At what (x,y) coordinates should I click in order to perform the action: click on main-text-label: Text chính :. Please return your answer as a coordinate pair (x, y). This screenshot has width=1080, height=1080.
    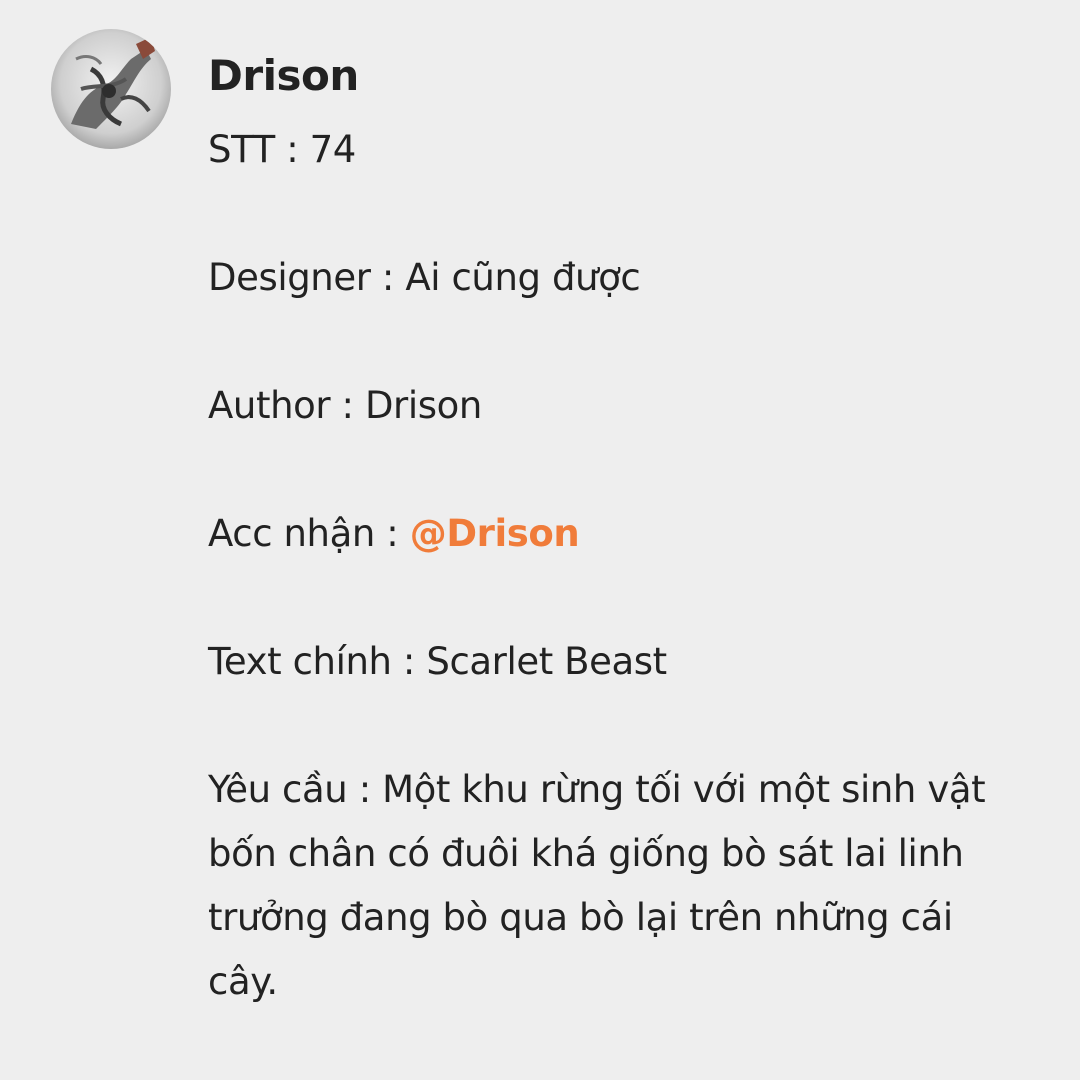
    Looking at the image, I should click on (317, 661).